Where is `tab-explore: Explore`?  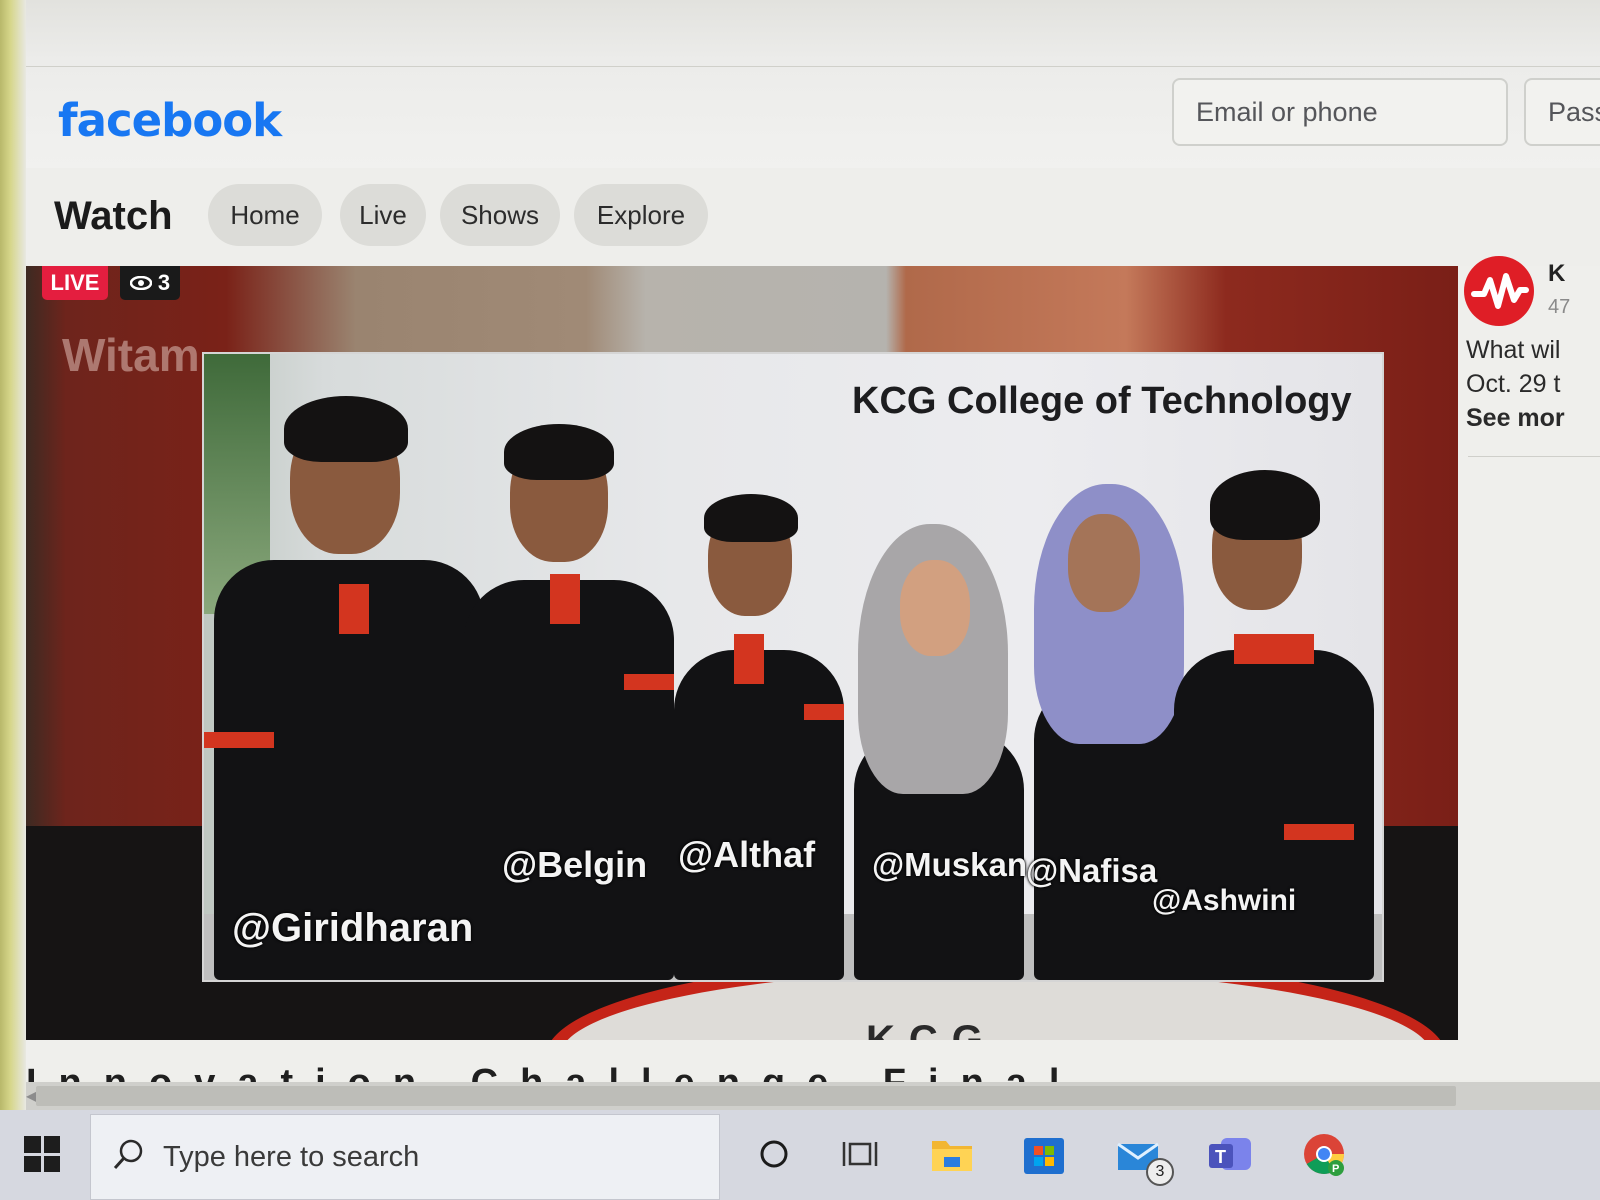
tab-explore: Explore is located at coordinates (641, 215).